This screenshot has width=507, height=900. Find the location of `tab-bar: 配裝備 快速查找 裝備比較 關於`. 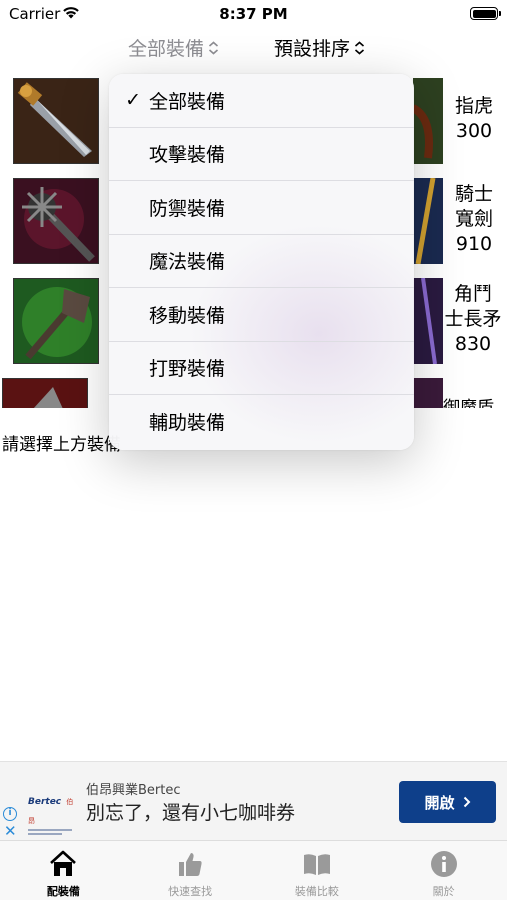

tab-bar: 配裝備 快速查找 裝備比較 關於 is located at coordinates (253, 870).